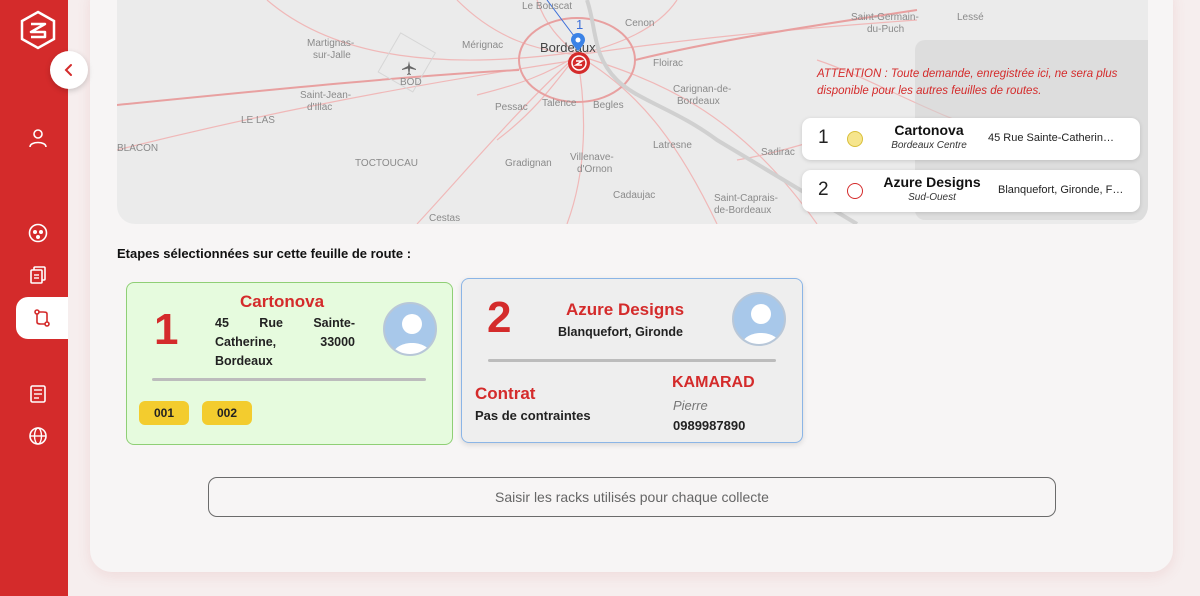 The height and width of the screenshot is (596, 1200). What do you see at coordinates (411, 82) in the screenshot?
I see `map-label-airport: BOD` at bounding box center [411, 82].